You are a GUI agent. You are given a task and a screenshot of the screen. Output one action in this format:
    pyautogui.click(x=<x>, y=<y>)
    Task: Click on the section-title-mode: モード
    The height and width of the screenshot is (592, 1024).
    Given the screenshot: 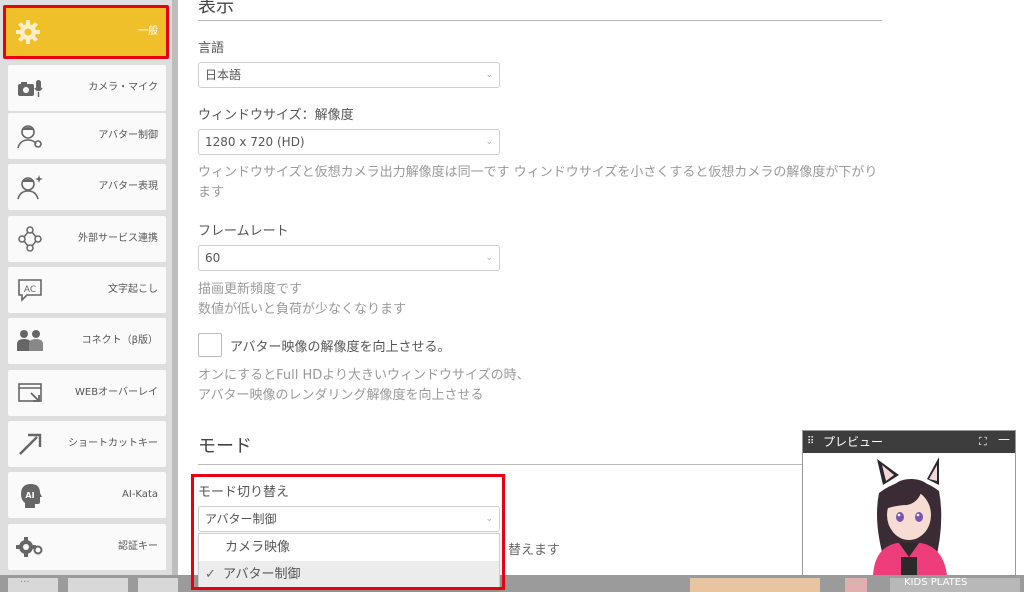 What is the action you would take?
    pyautogui.click(x=225, y=446)
    